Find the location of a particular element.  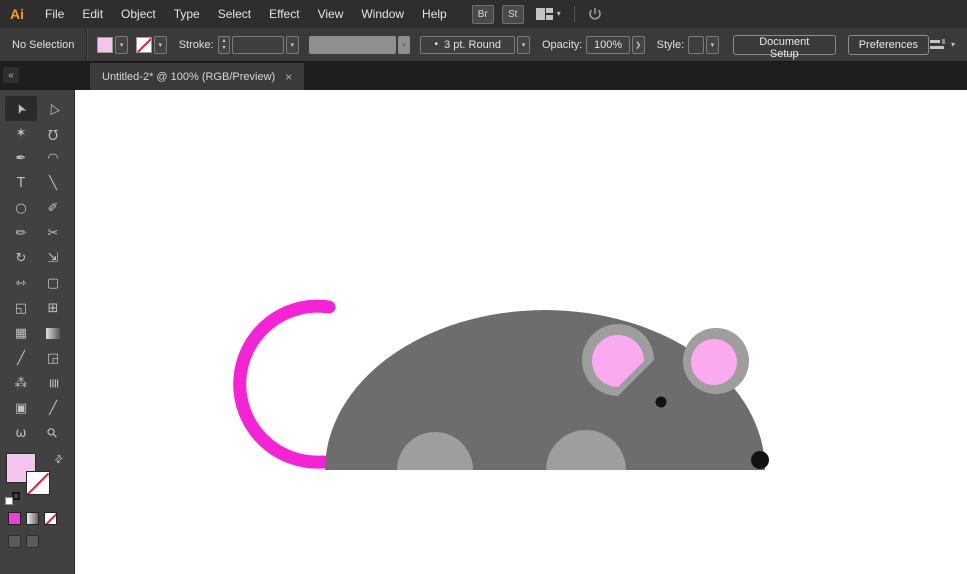

stroke-weight-field is located at coordinates (258, 44).